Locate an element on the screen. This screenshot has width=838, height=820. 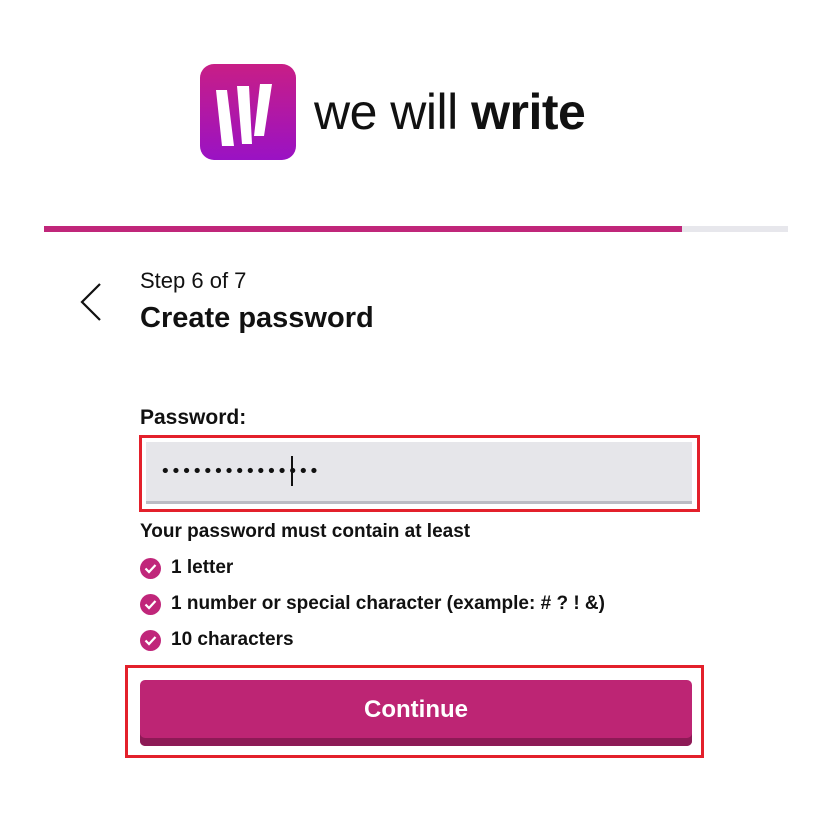
brand-wordmark: we will write is located at coordinates (450, 112).